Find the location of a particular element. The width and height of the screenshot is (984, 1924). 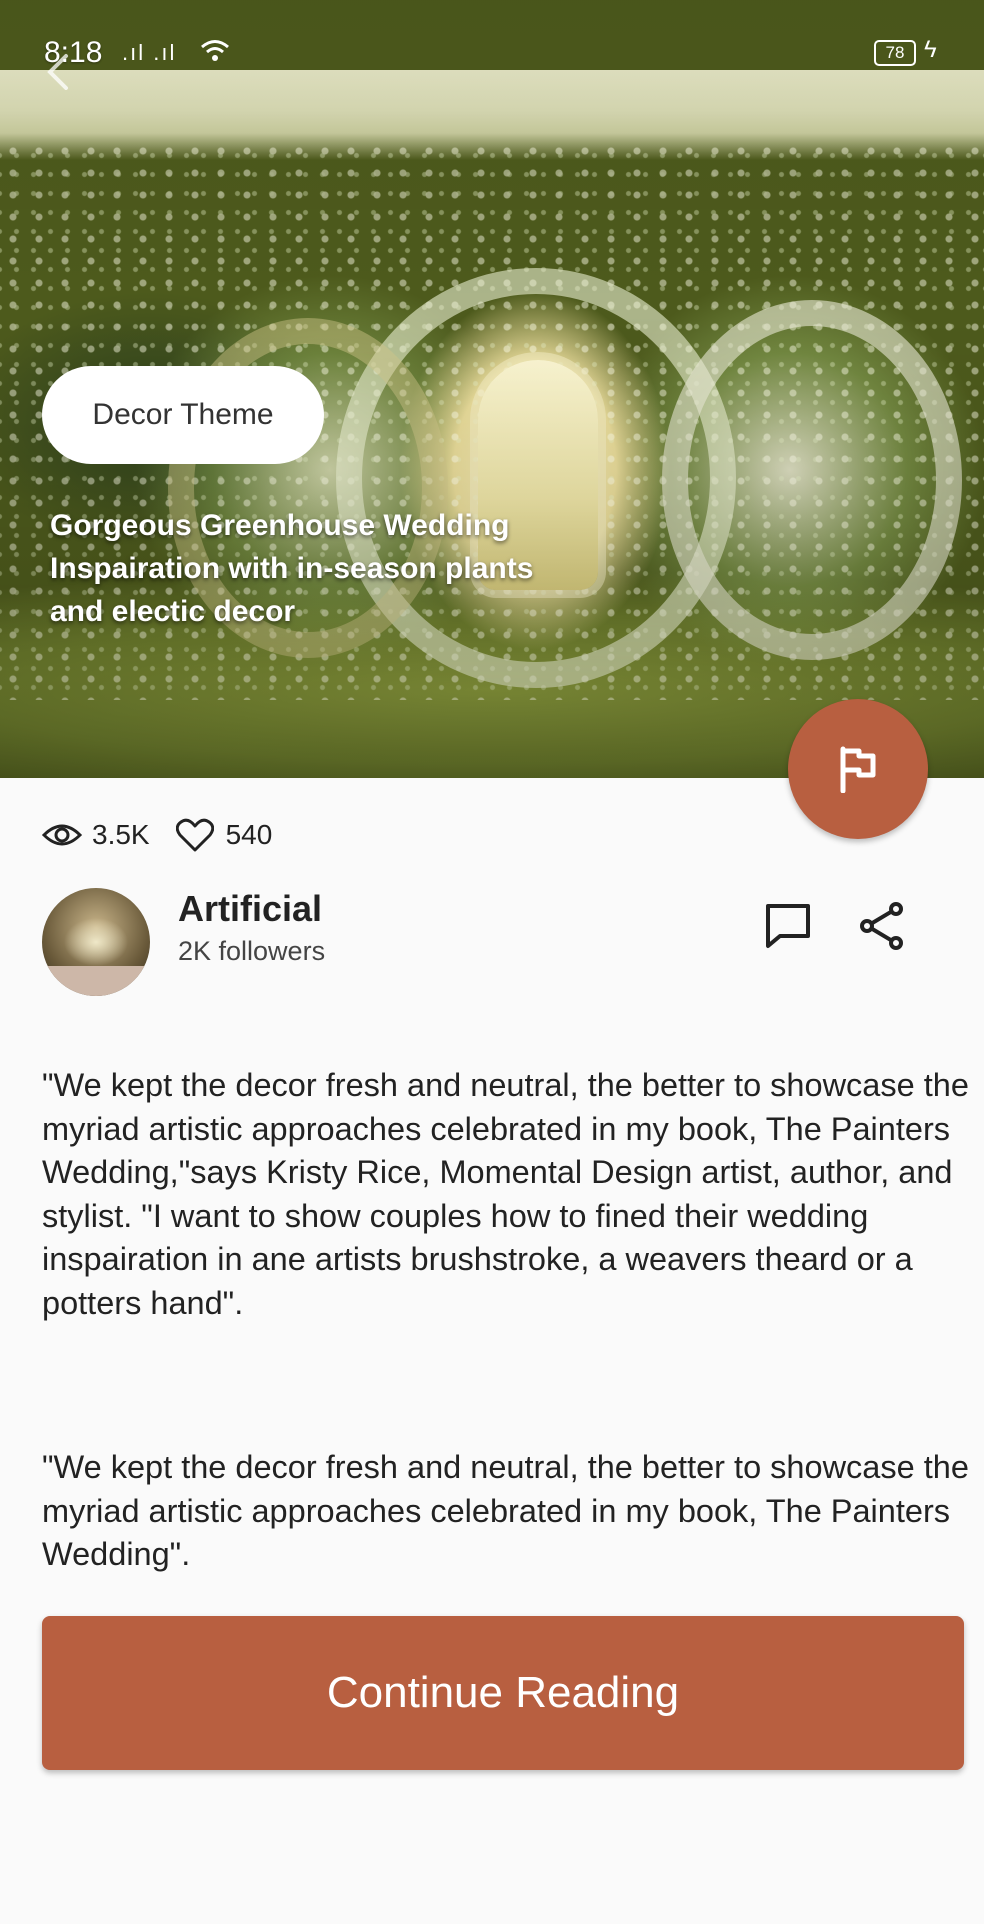

continue-reading-button: Continue Reading is located at coordinates (503, 1693).